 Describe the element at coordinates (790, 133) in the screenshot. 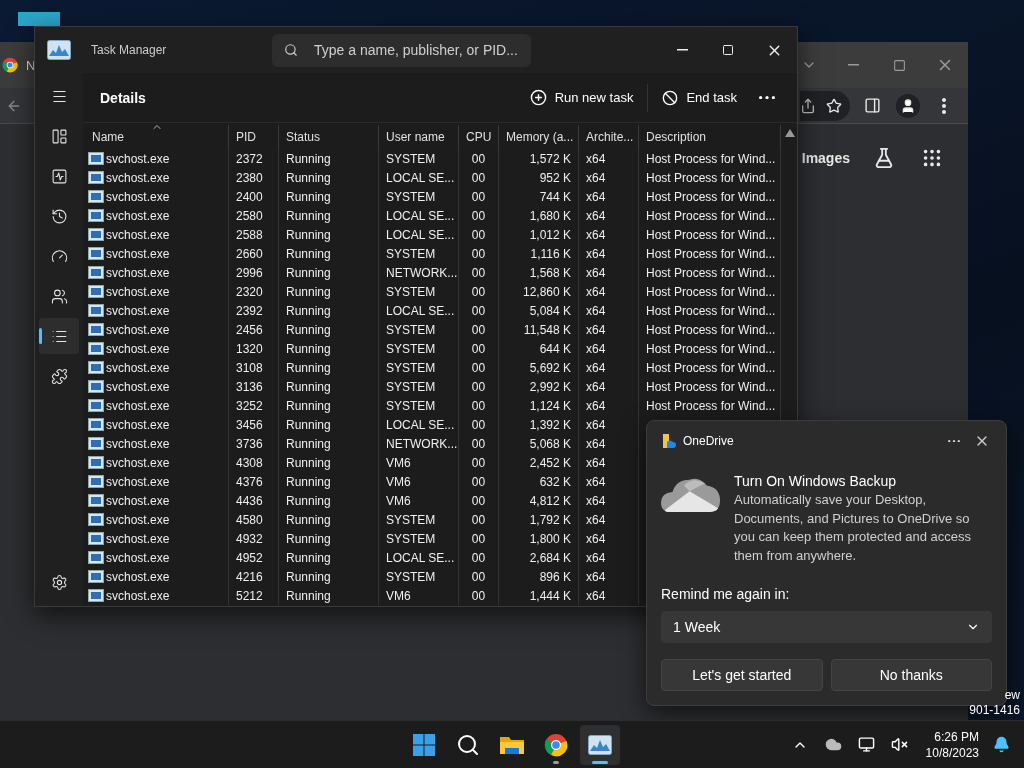

I see `scroll-up-icon` at that location.